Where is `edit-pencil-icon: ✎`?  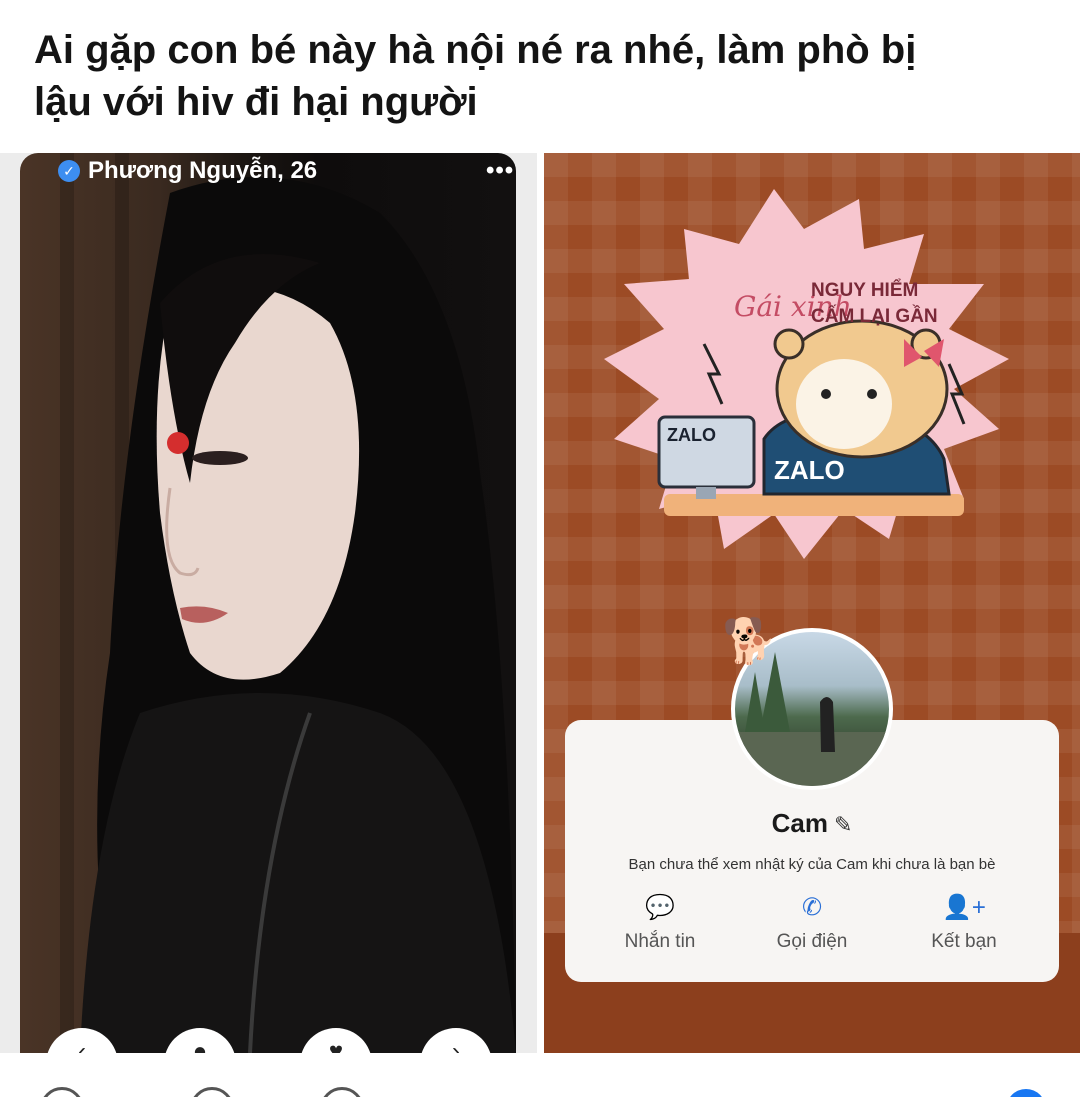
edit-pencil-icon: ✎ is located at coordinates (843, 824).